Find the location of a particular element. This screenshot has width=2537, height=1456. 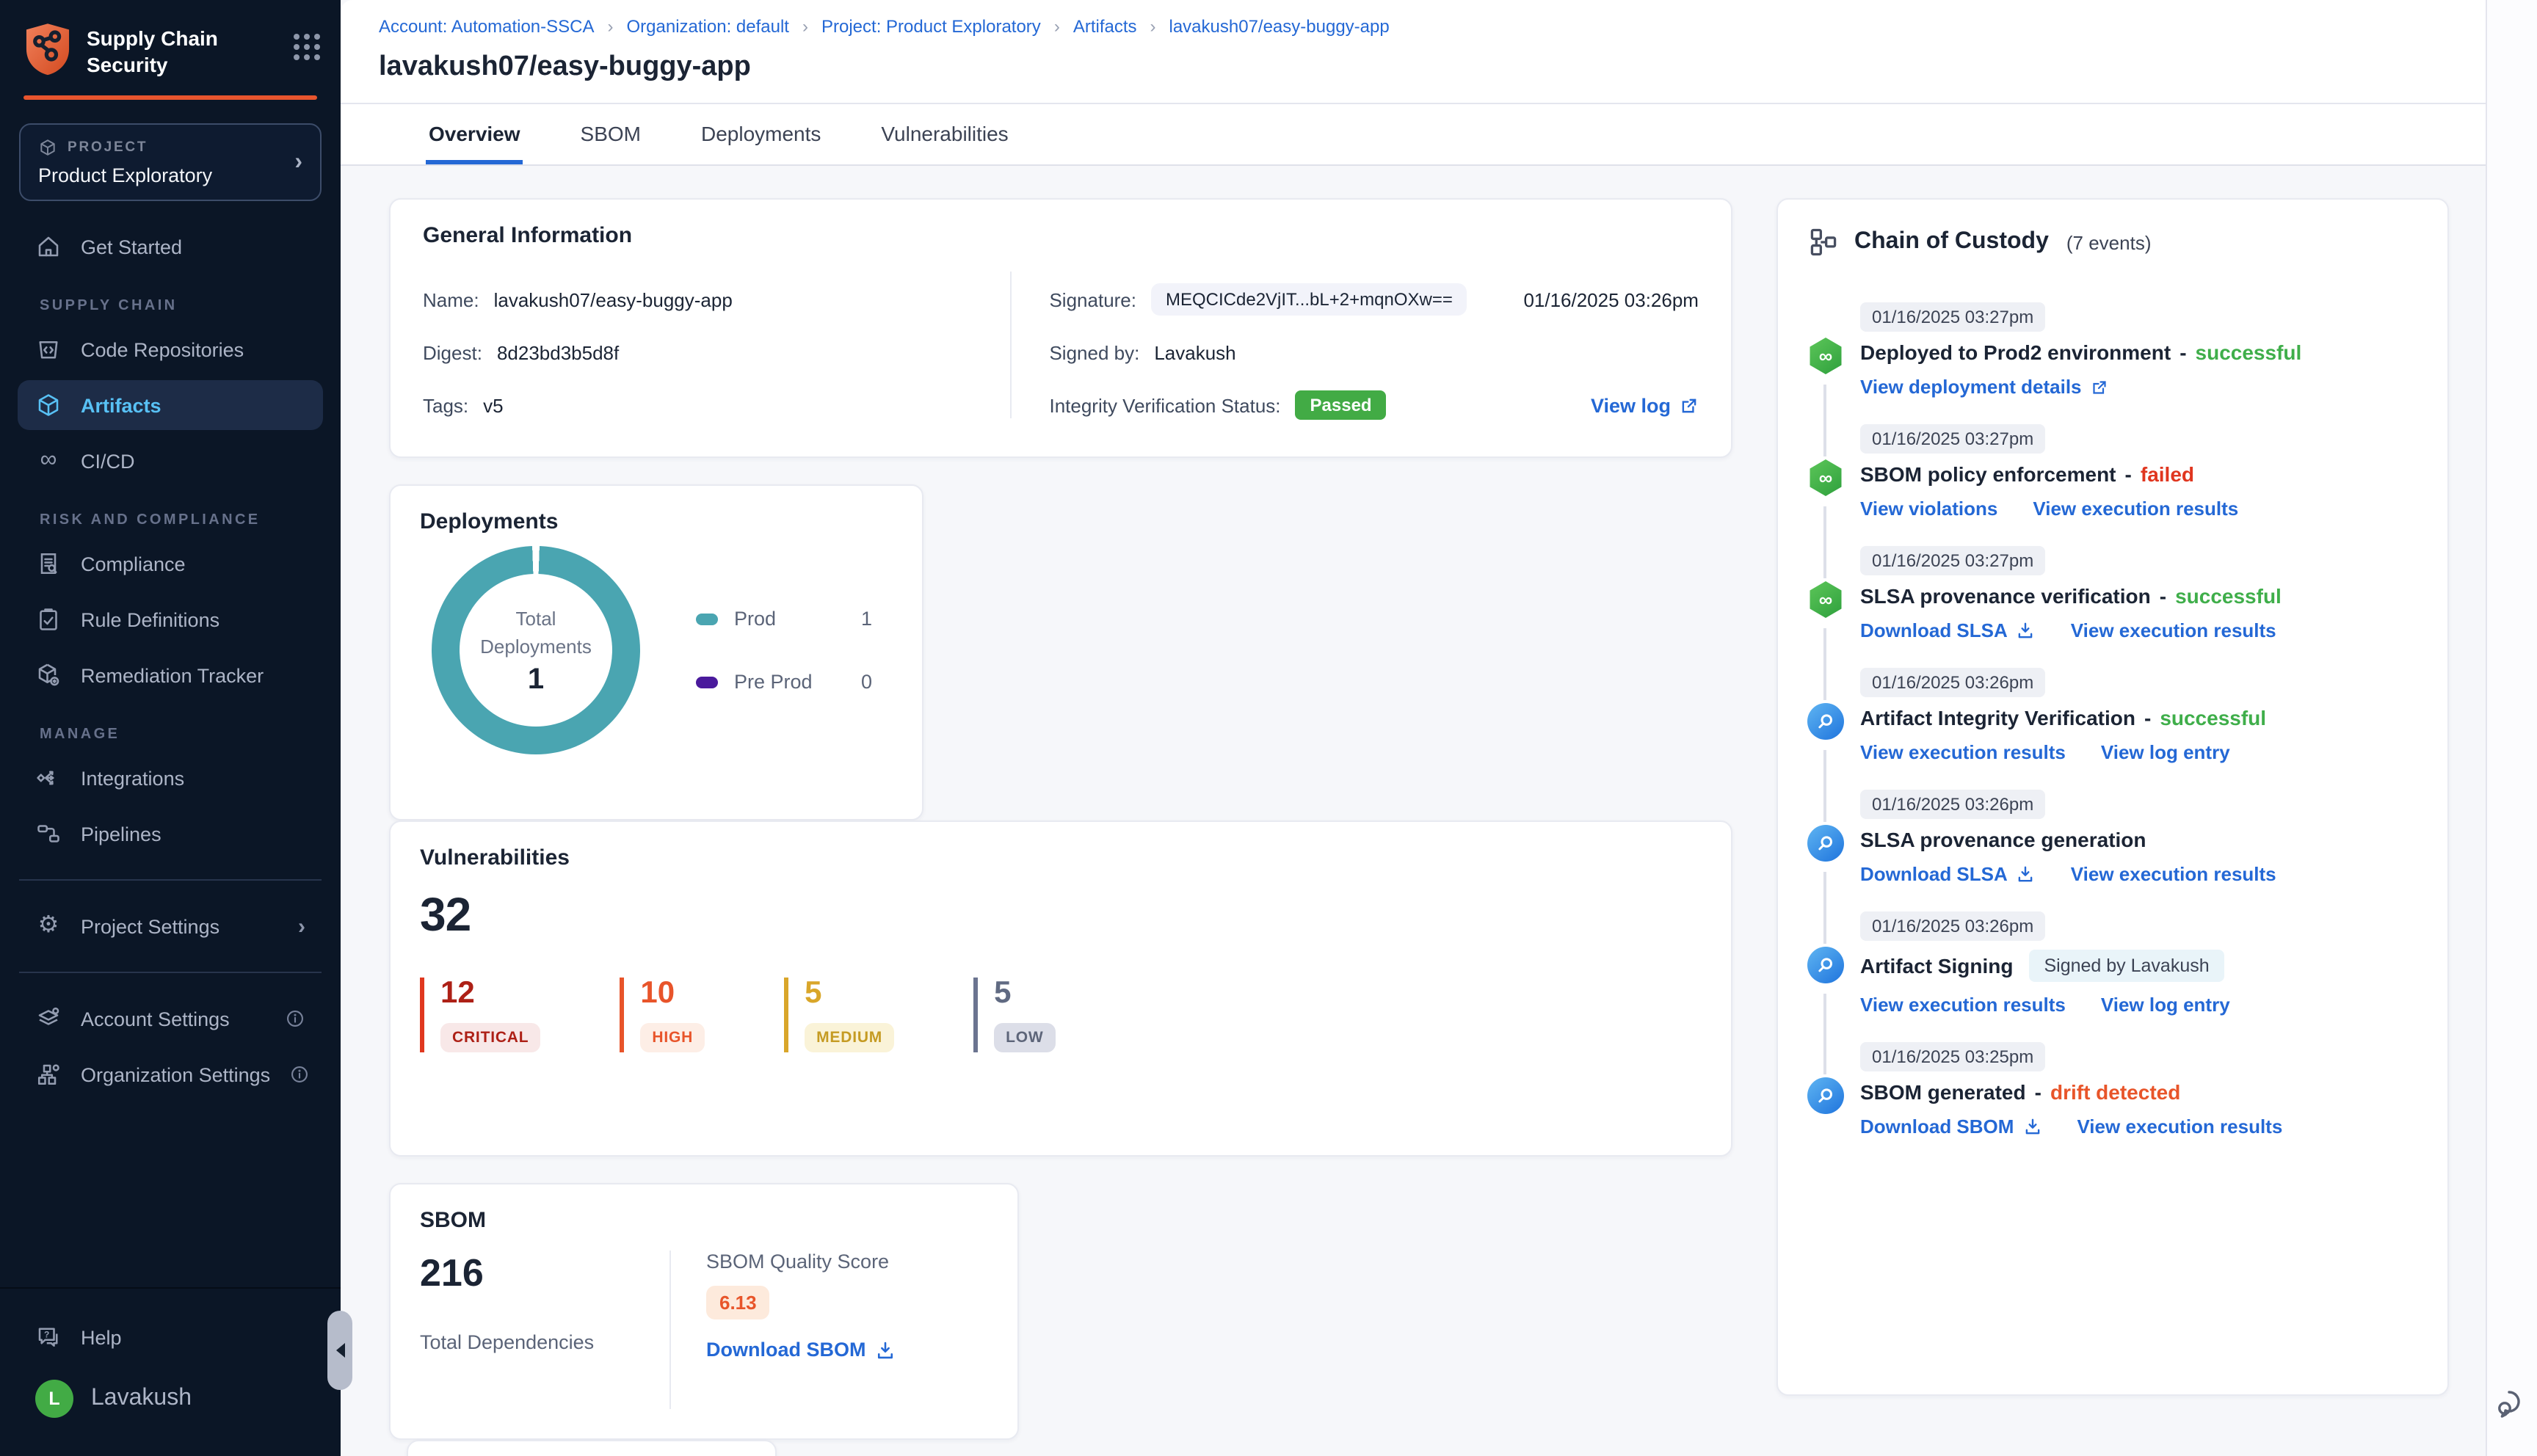

sidebar-item-pipelines: Pipelines is located at coordinates (170, 834).